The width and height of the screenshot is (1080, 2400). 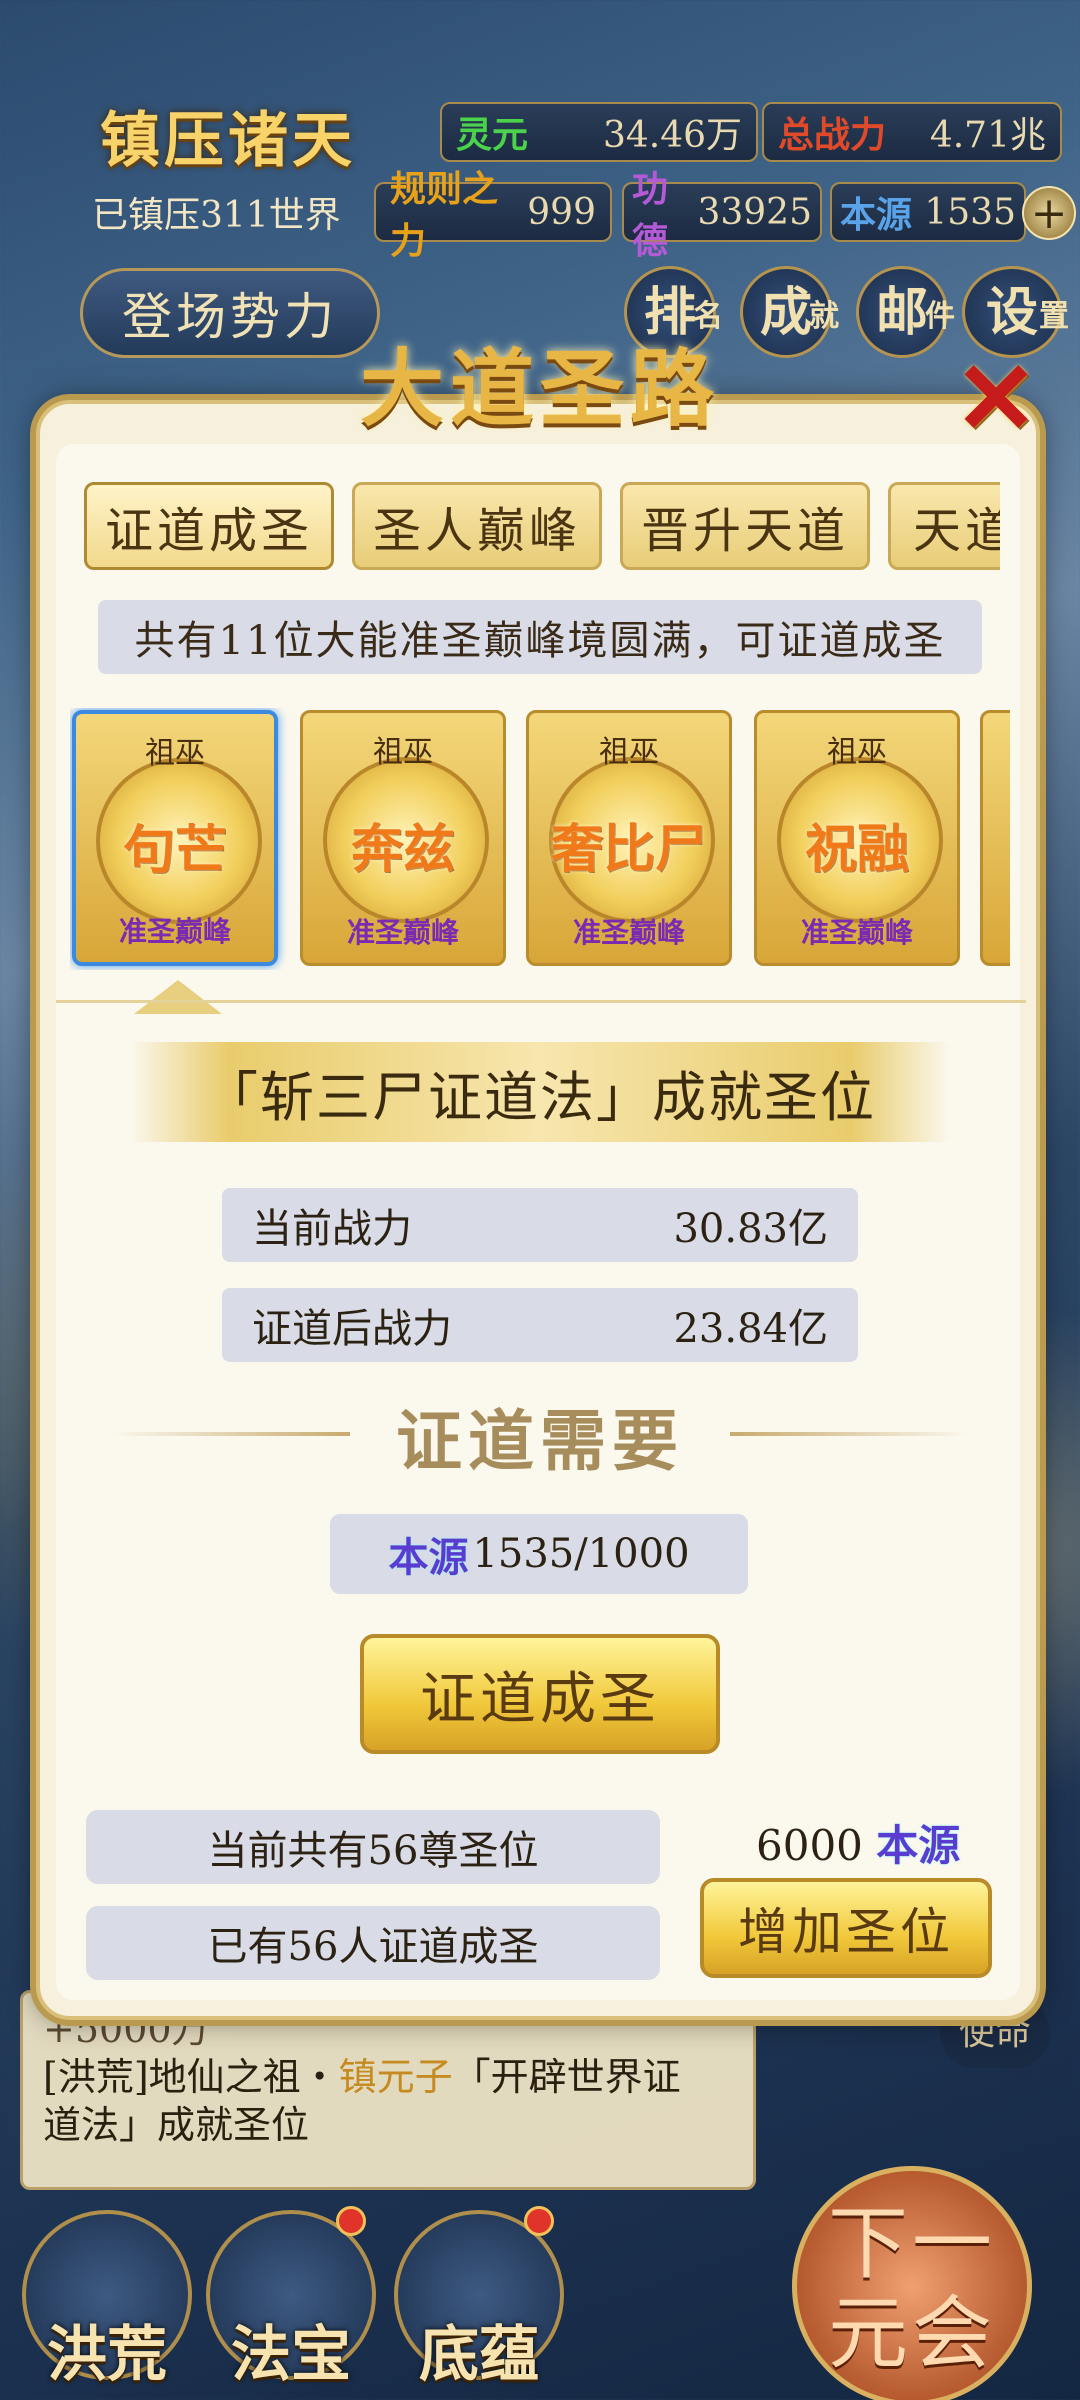 I want to click on candidate-card: 祖巫 句芒 准圣巅峰, so click(x=175, y=838).